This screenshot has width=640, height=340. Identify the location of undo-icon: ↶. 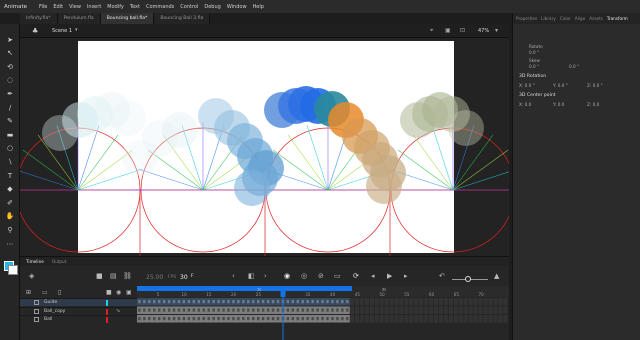
(442, 276).